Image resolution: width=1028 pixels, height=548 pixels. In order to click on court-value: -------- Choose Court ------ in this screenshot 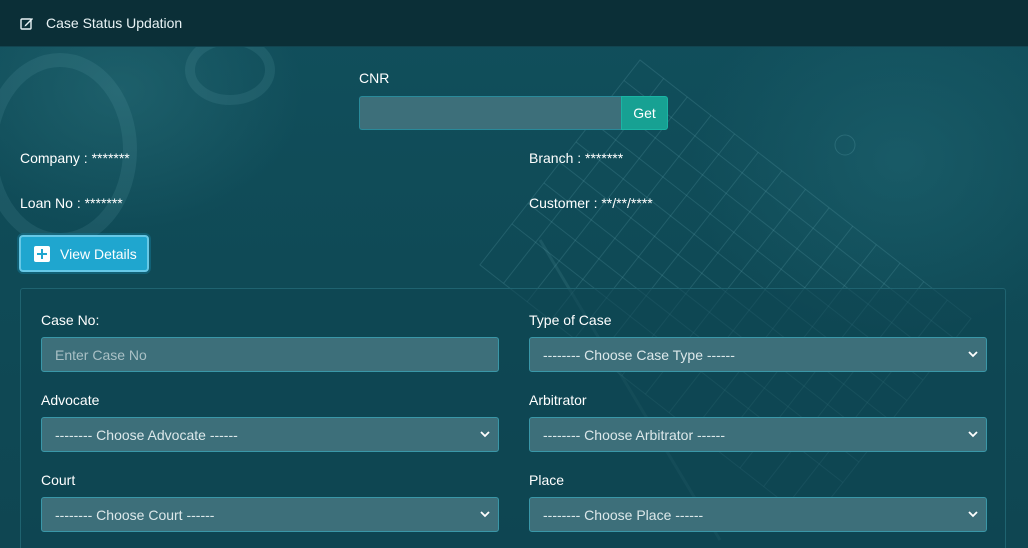, I will do `click(135, 514)`.